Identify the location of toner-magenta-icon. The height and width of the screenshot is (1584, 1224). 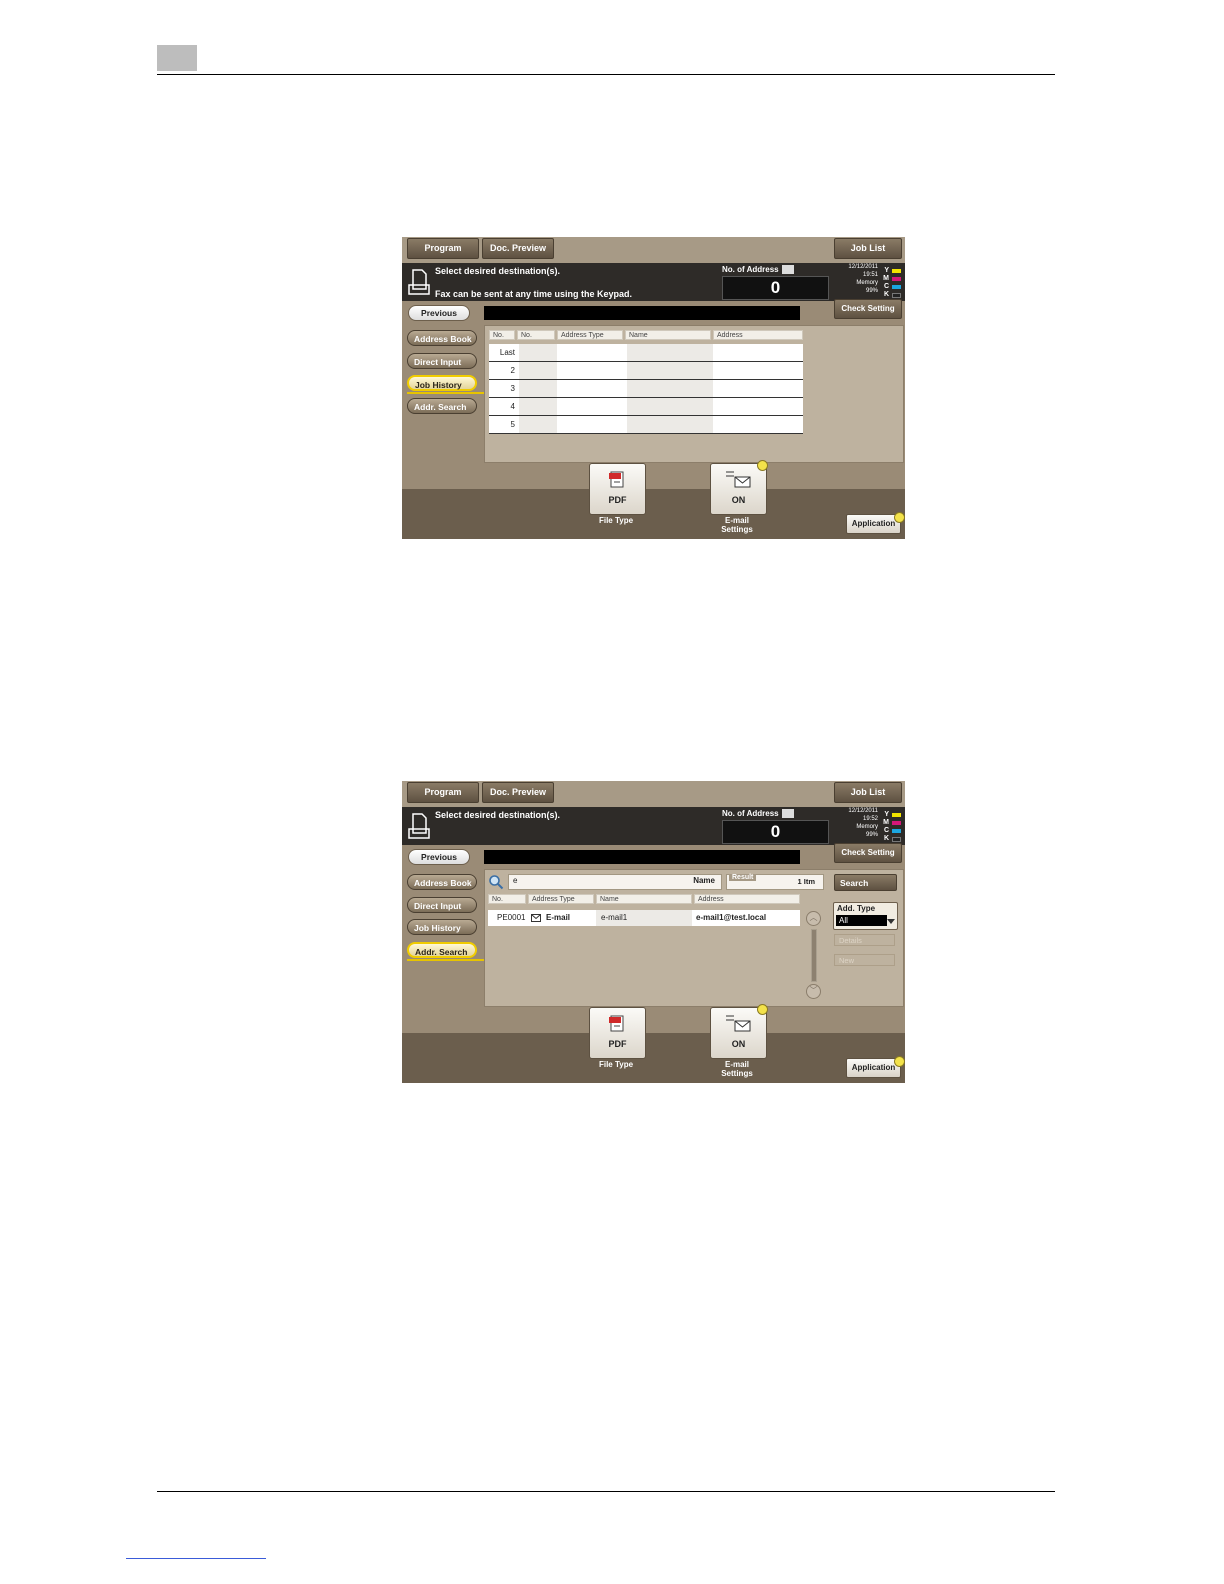
(896, 823).